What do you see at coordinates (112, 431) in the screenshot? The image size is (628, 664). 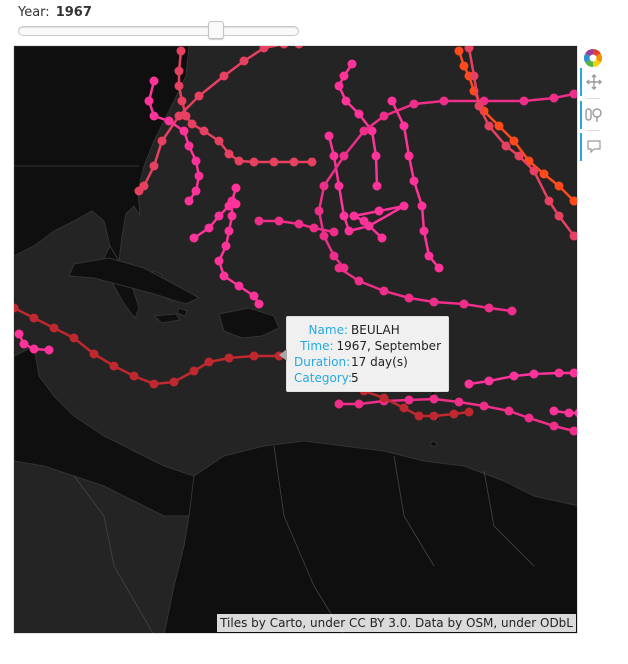 I see `land-central-america` at bounding box center [112, 431].